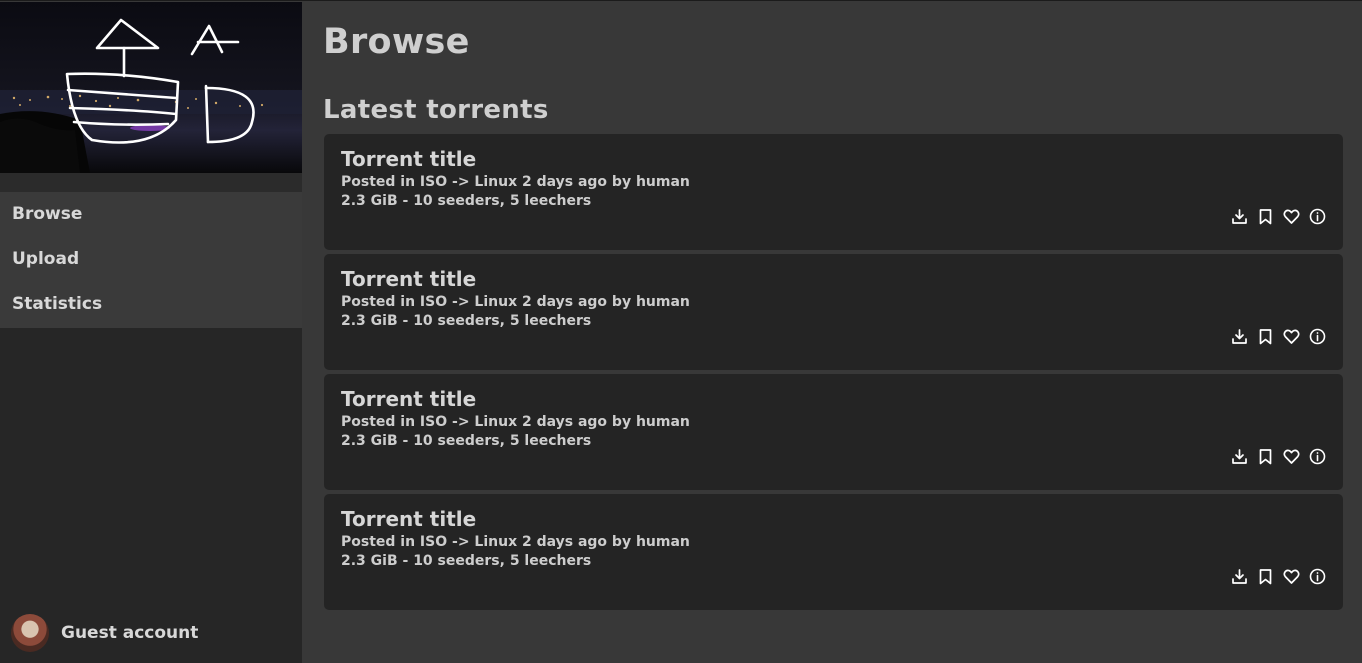  I want to click on site-logo: A D, so click(151, 87).